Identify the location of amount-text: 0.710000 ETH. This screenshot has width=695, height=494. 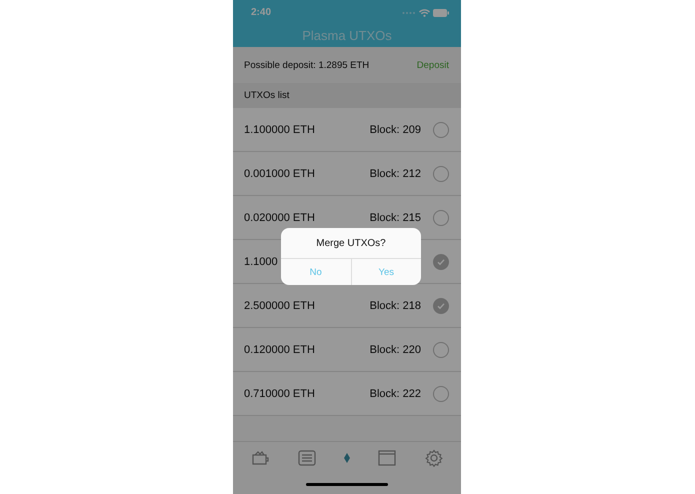
(279, 394).